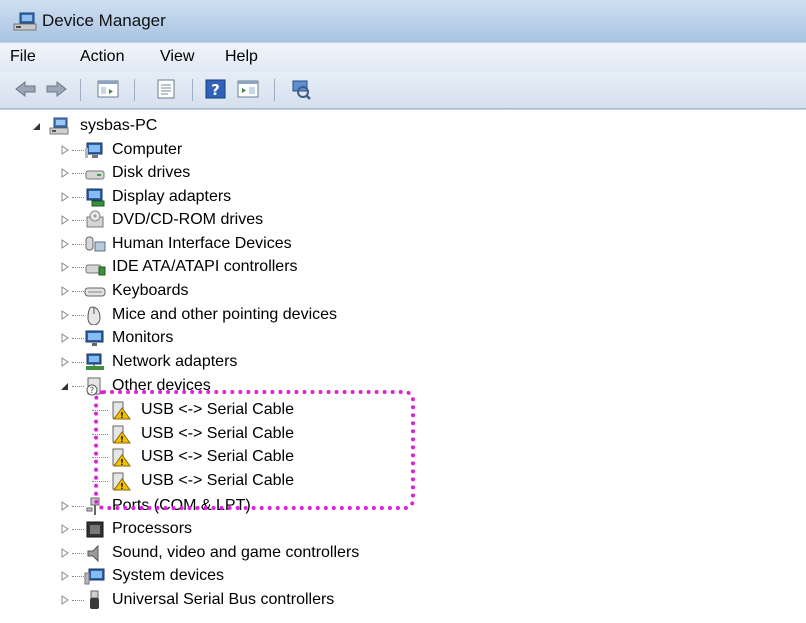 This screenshot has width=806, height=623. Describe the element at coordinates (403, 338) in the screenshot. I see `tree-node-category: Monitors` at that location.